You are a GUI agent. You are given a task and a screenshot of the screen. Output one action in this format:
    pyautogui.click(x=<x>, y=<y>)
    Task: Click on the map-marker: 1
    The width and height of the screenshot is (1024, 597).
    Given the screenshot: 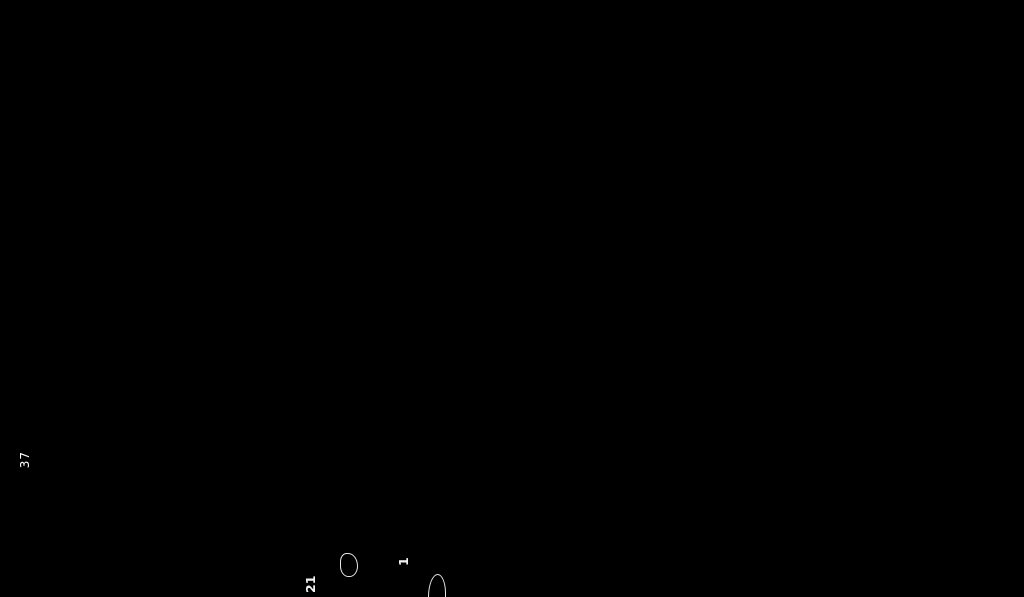 What is the action you would take?
    pyautogui.click(x=403, y=561)
    